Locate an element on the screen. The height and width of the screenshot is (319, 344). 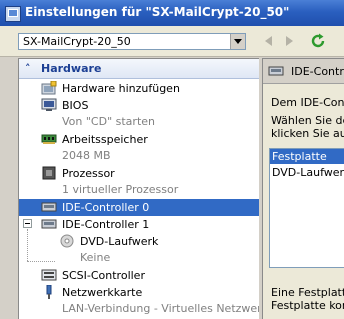
collapse-chevron-icon: ˄ is located at coordinates (28, 68).